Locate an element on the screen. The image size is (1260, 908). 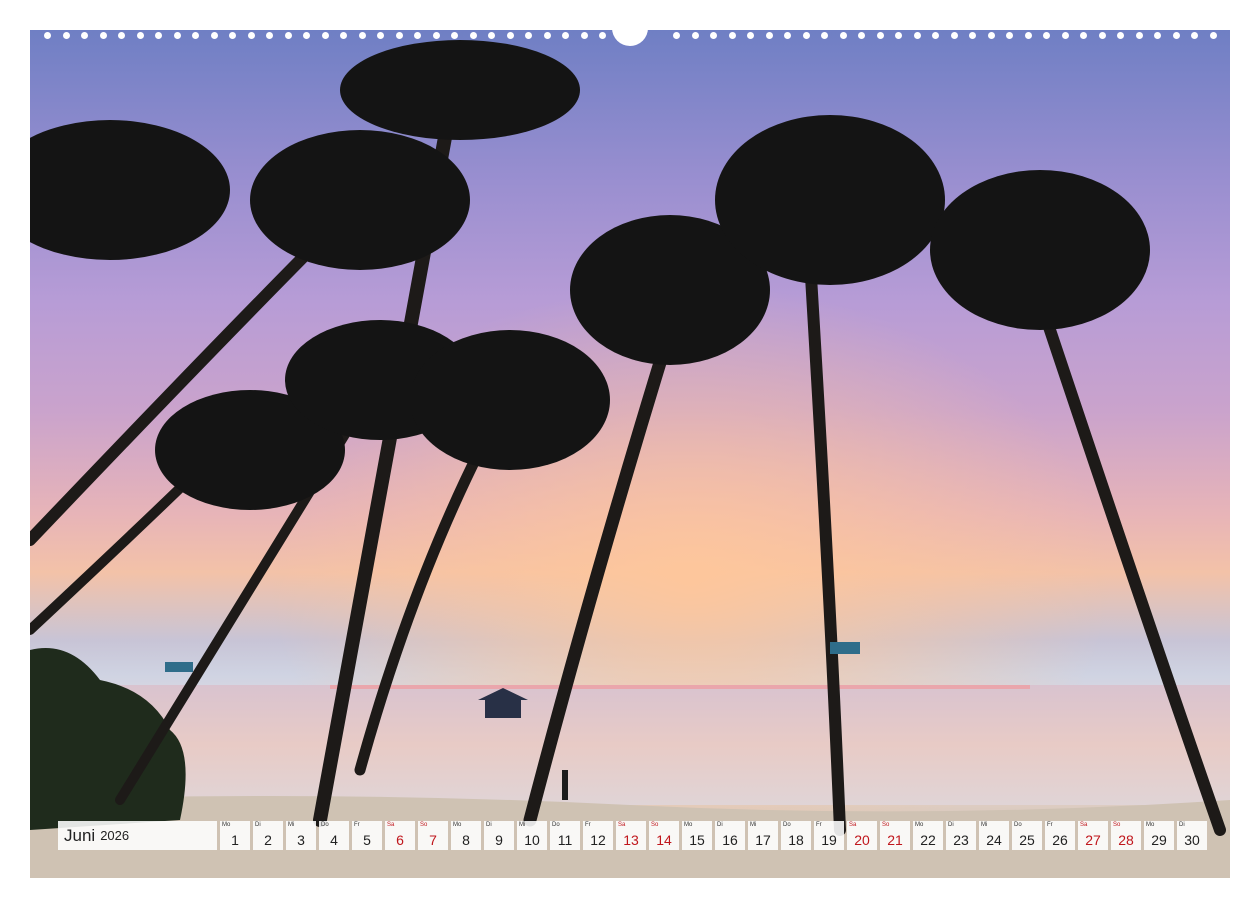
day-number: 29 is located at coordinates (1159, 840).